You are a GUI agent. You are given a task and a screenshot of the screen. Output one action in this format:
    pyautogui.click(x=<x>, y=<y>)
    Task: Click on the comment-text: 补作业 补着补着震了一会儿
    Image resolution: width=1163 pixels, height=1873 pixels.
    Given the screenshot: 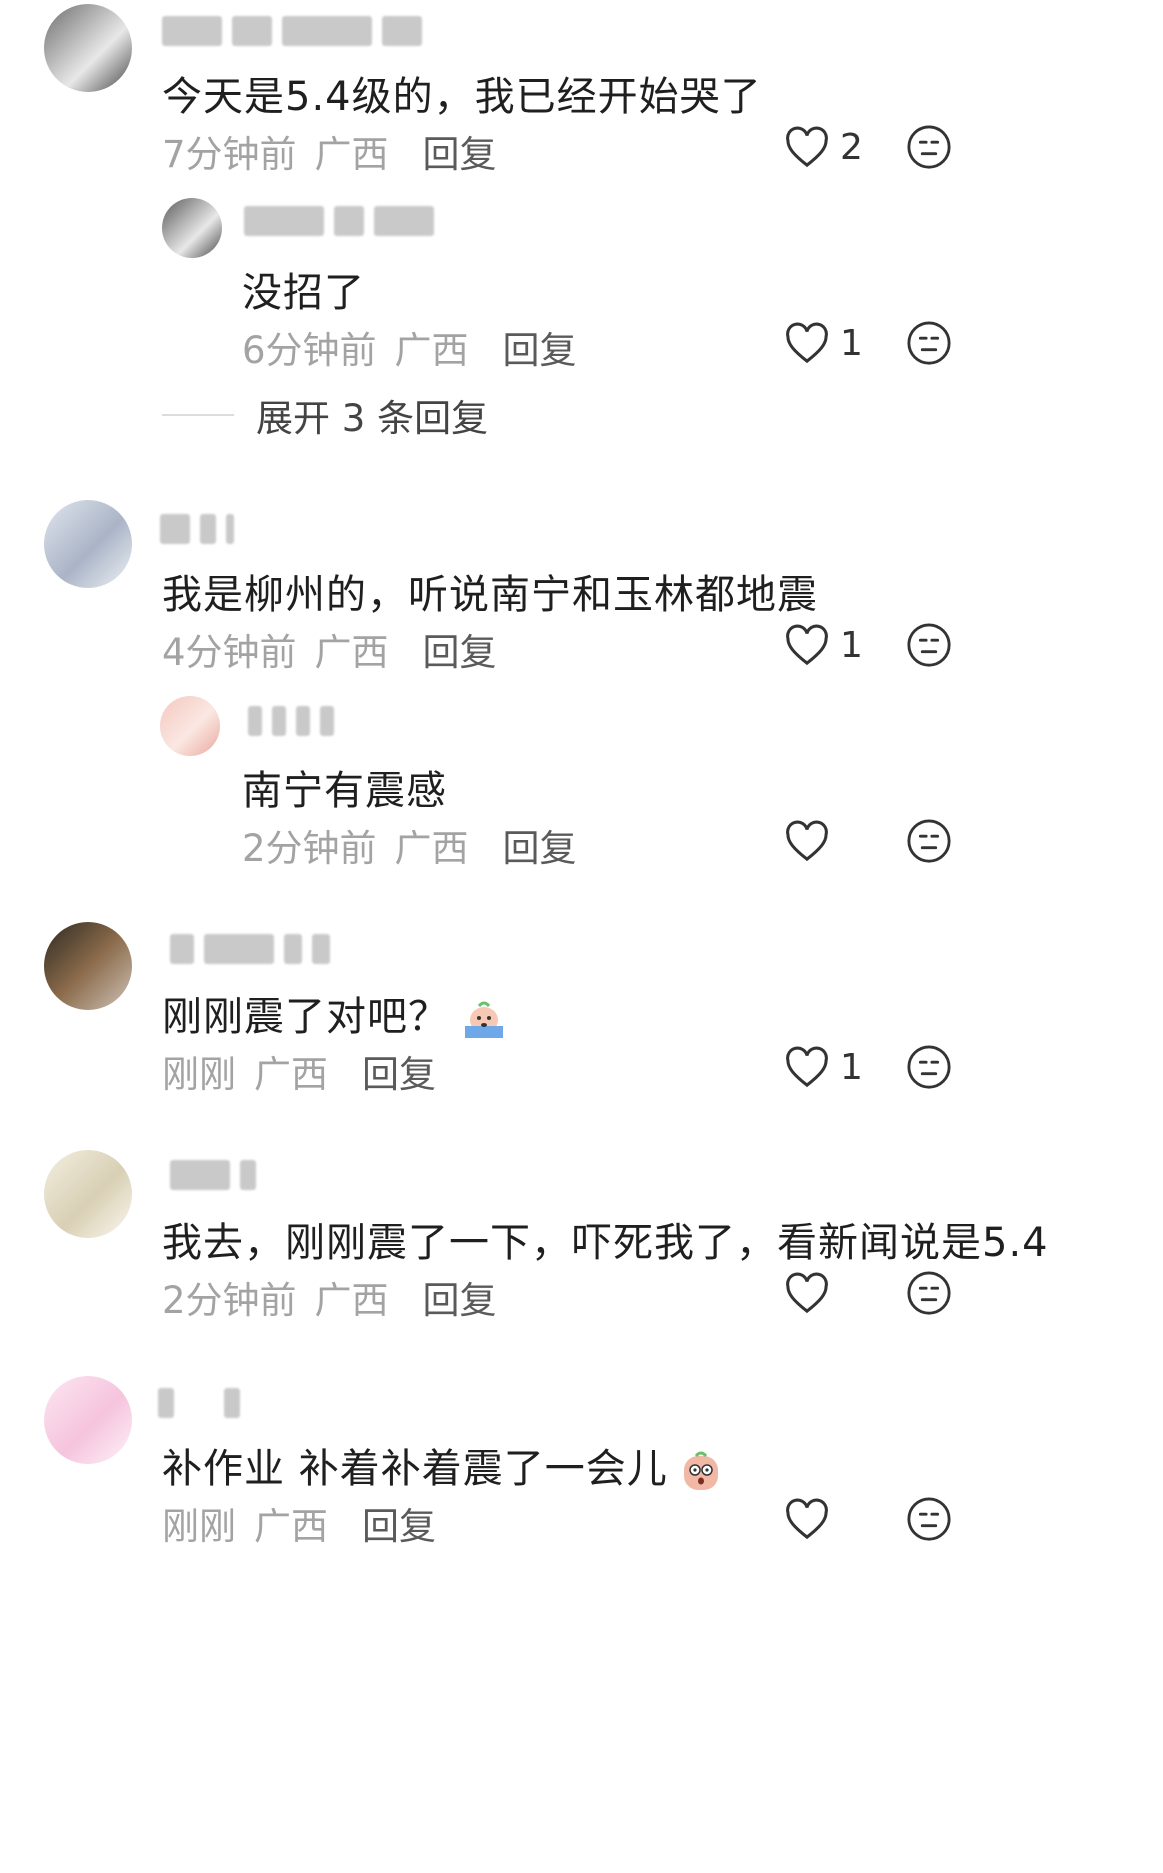 What is the action you would take?
    pyautogui.click(x=443, y=1465)
    